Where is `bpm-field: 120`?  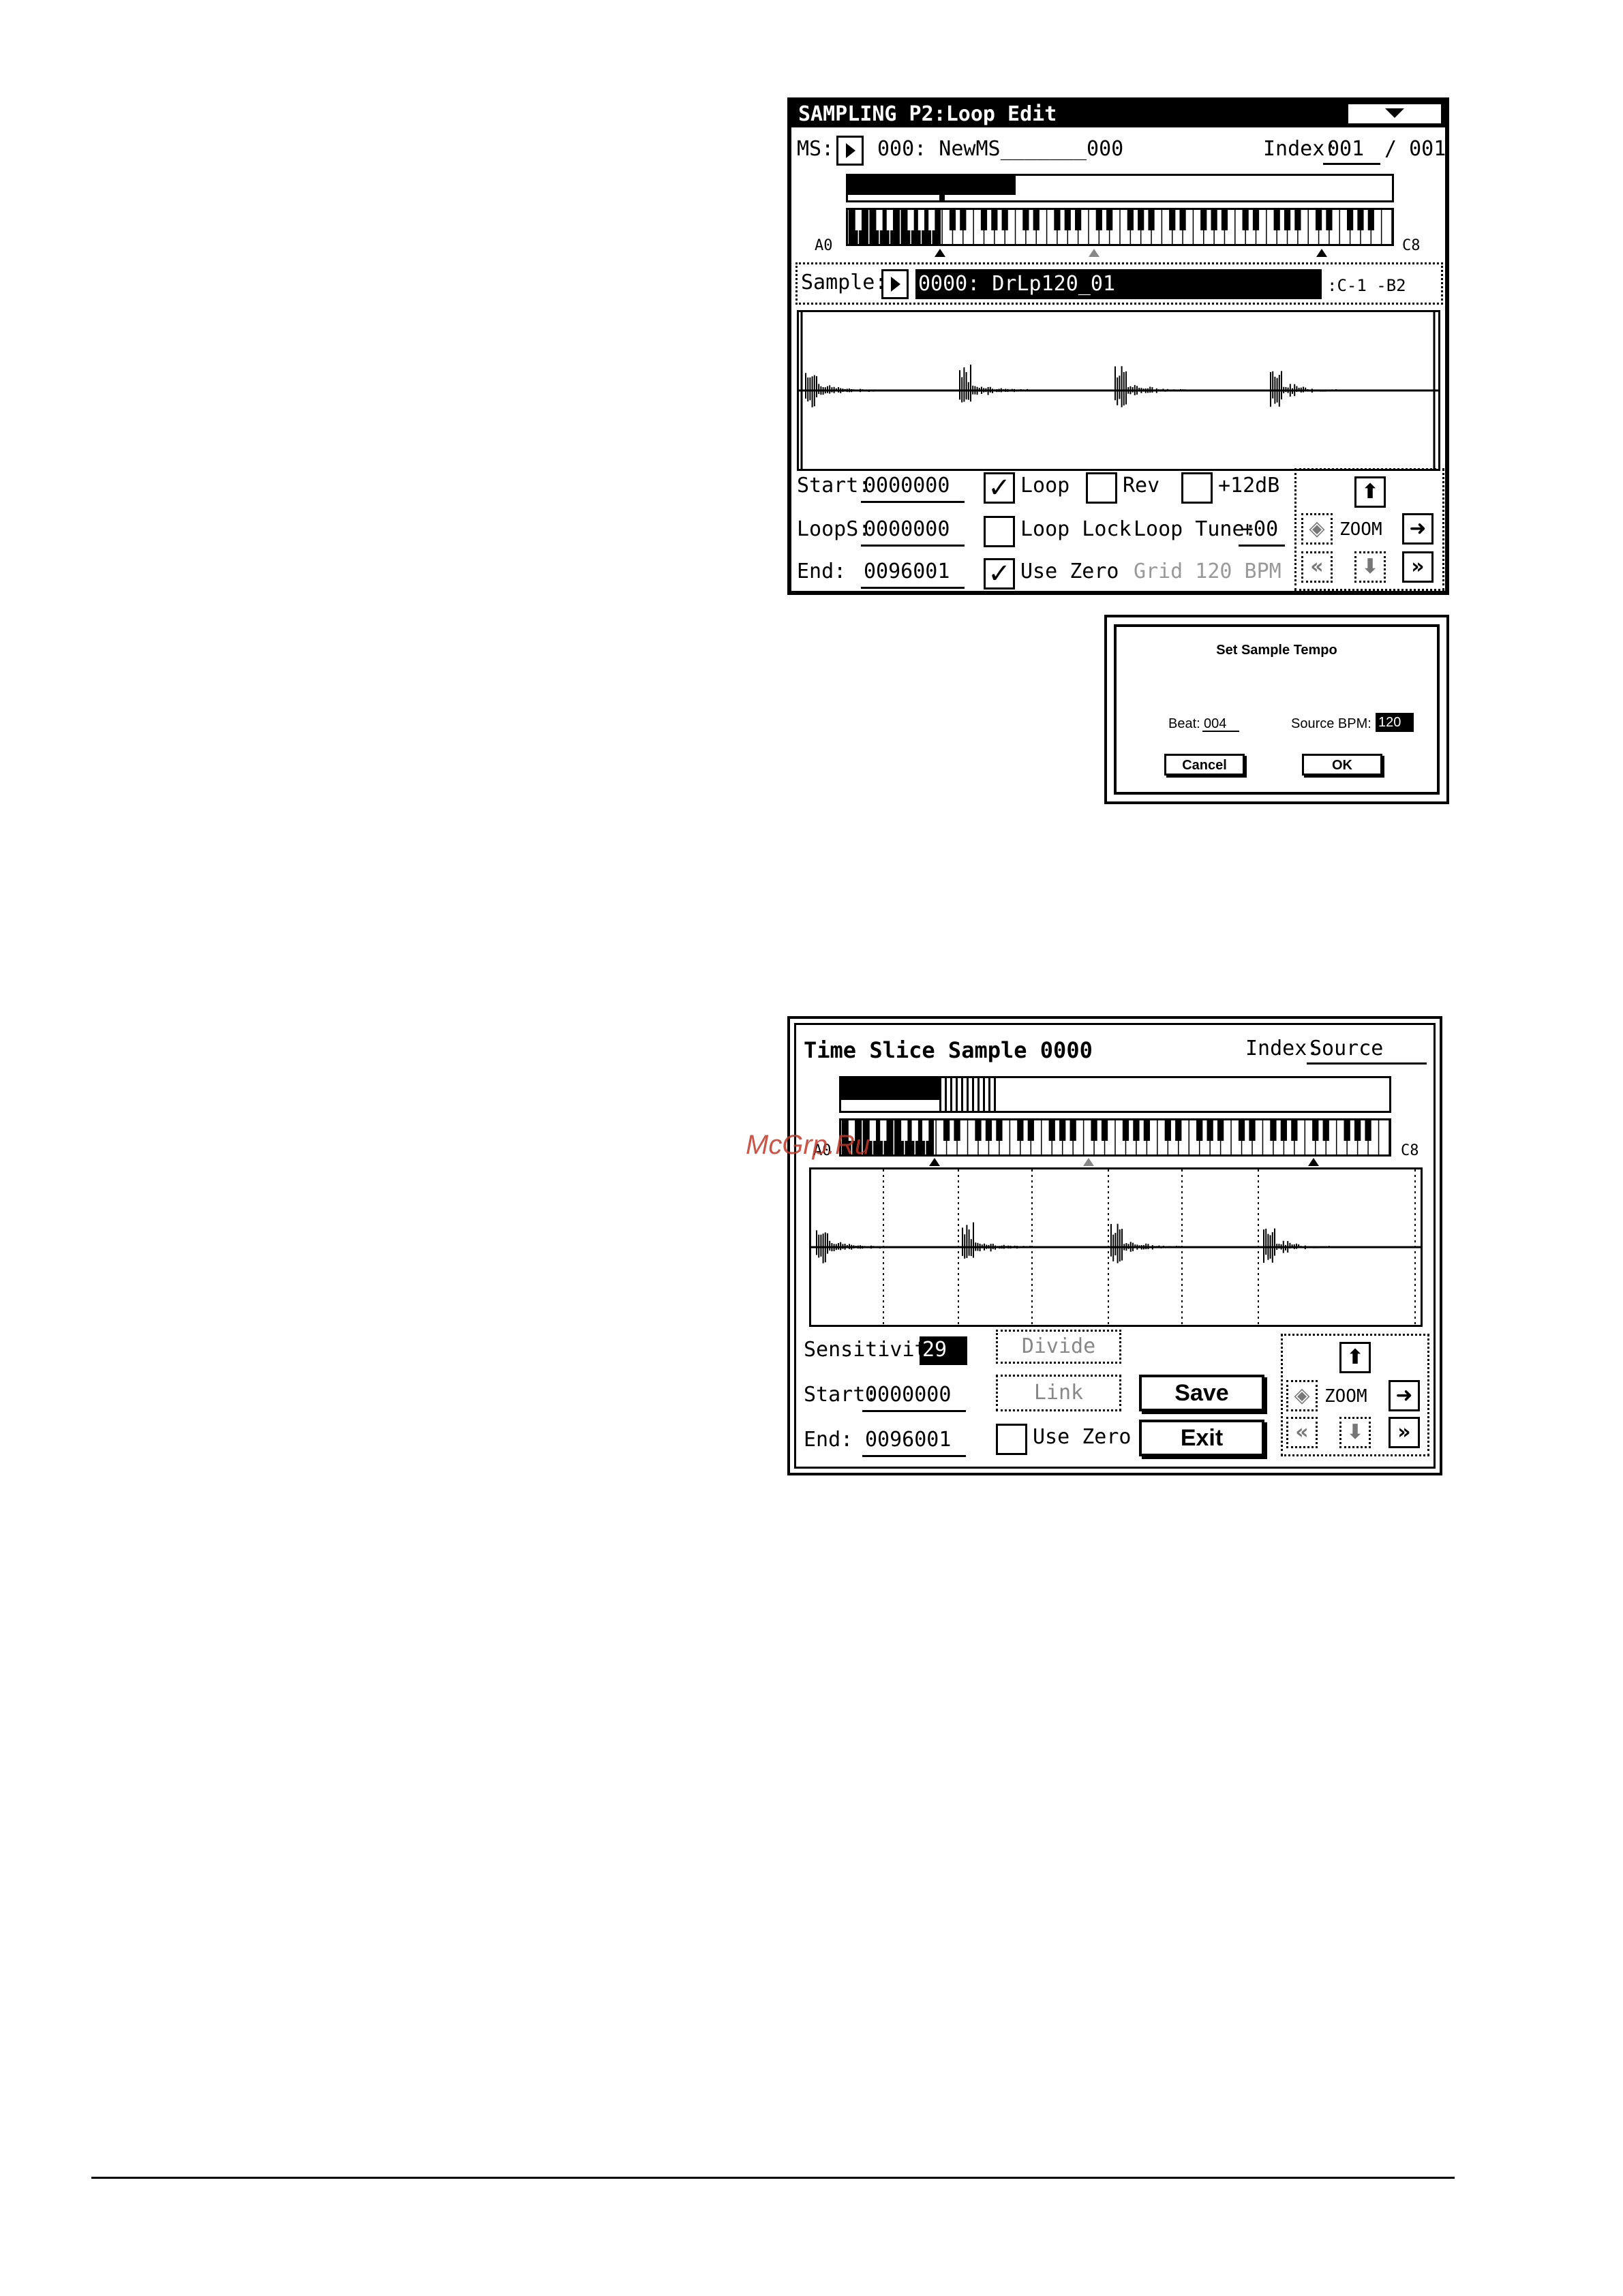 bpm-field: 120 is located at coordinates (1395, 722).